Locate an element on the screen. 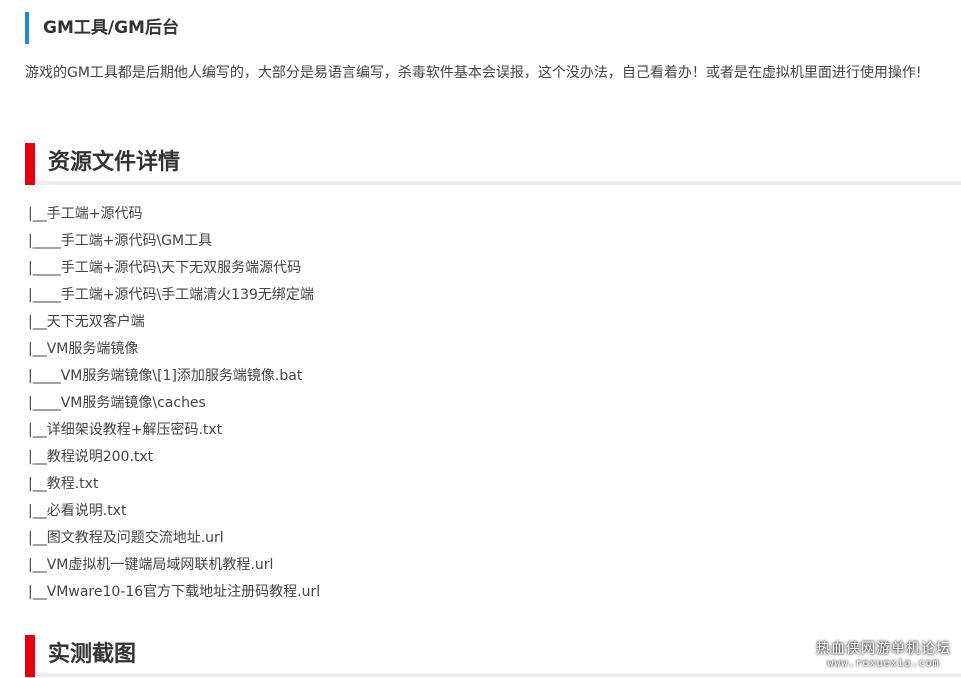  file-tree-item: |__VM虚拟机一键端局域网联机教程.url is located at coordinates (151, 565).